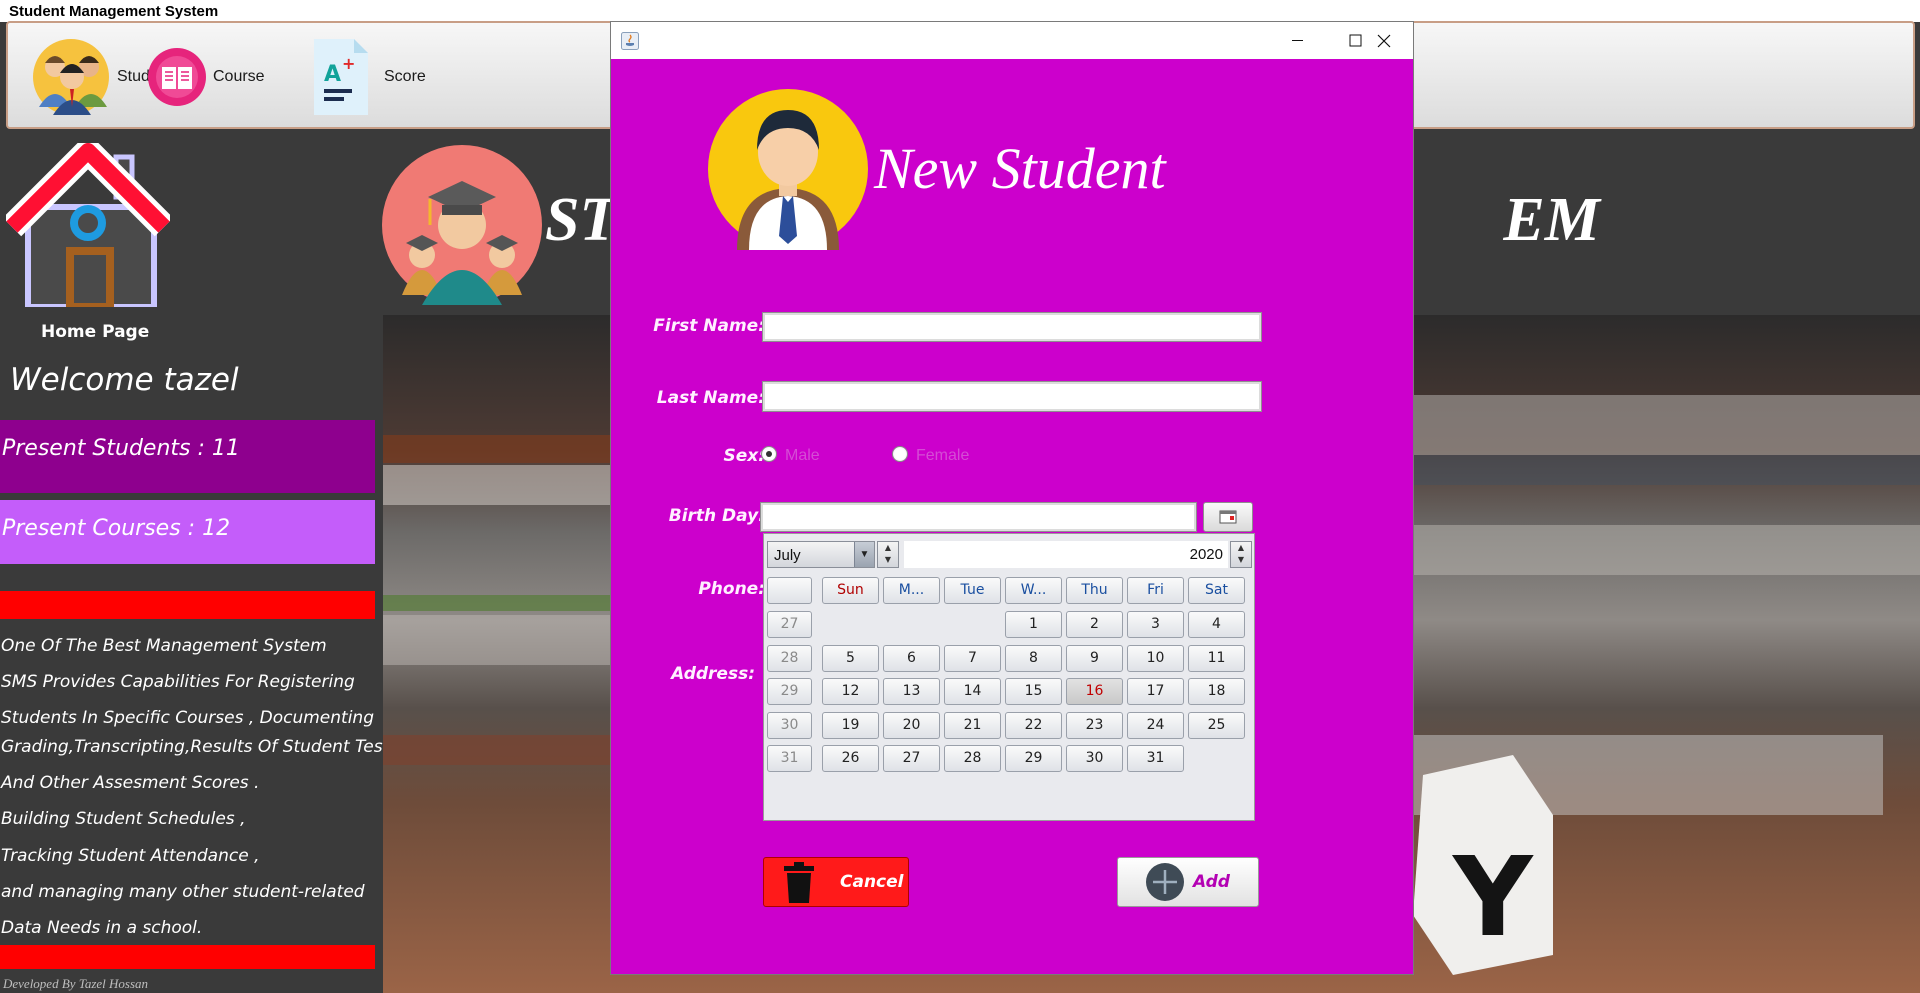 The image size is (1920, 993). What do you see at coordinates (1216, 725) in the screenshot?
I see `calendar-day: 25` at bounding box center [1216, 725].